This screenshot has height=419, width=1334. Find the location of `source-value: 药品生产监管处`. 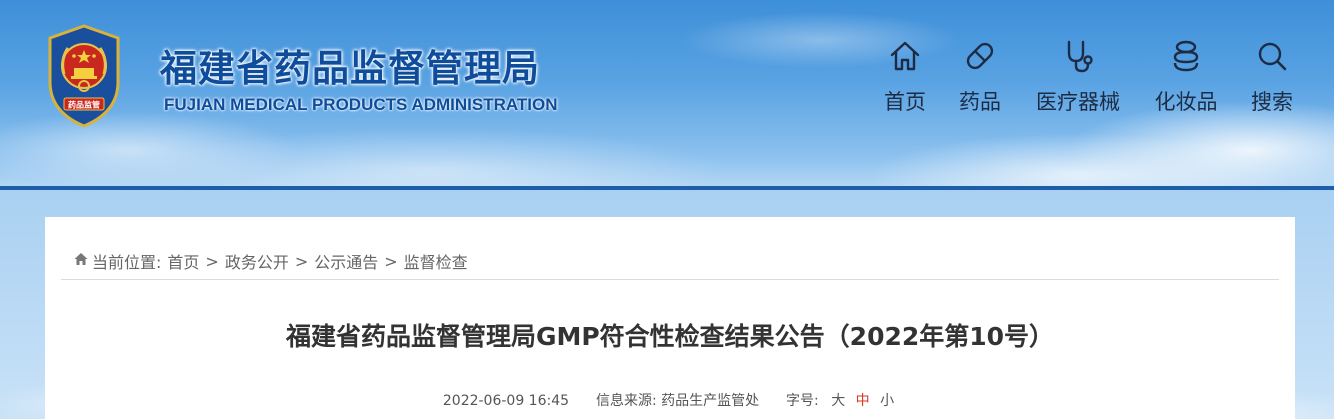

source-value: 药品生产监管处 is located at coordinates (710, 401).